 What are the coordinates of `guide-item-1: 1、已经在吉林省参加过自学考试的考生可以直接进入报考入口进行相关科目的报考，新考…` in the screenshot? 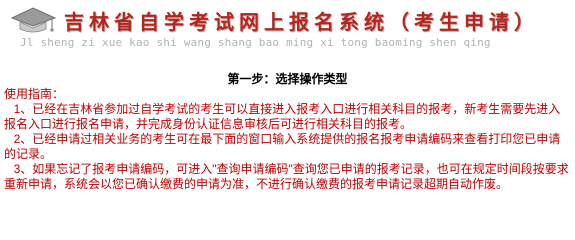 It's located at (282, 116).